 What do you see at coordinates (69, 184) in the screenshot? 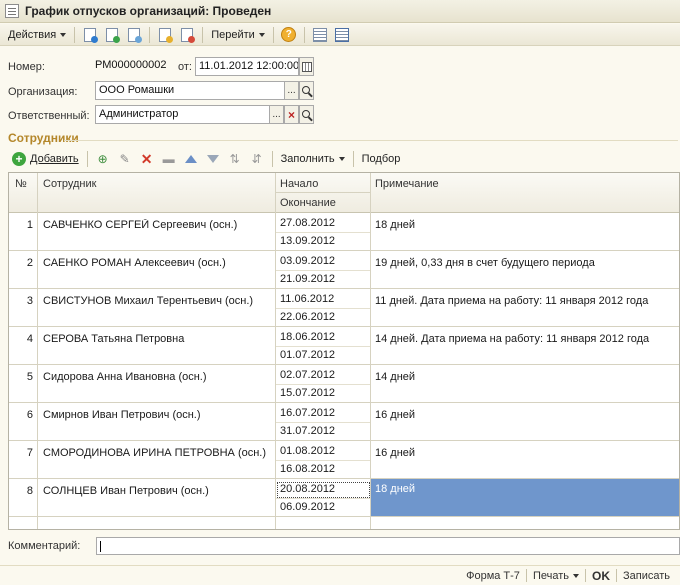
I see `col-employee-header: Сотрудник` at bounding box center [69, 184].